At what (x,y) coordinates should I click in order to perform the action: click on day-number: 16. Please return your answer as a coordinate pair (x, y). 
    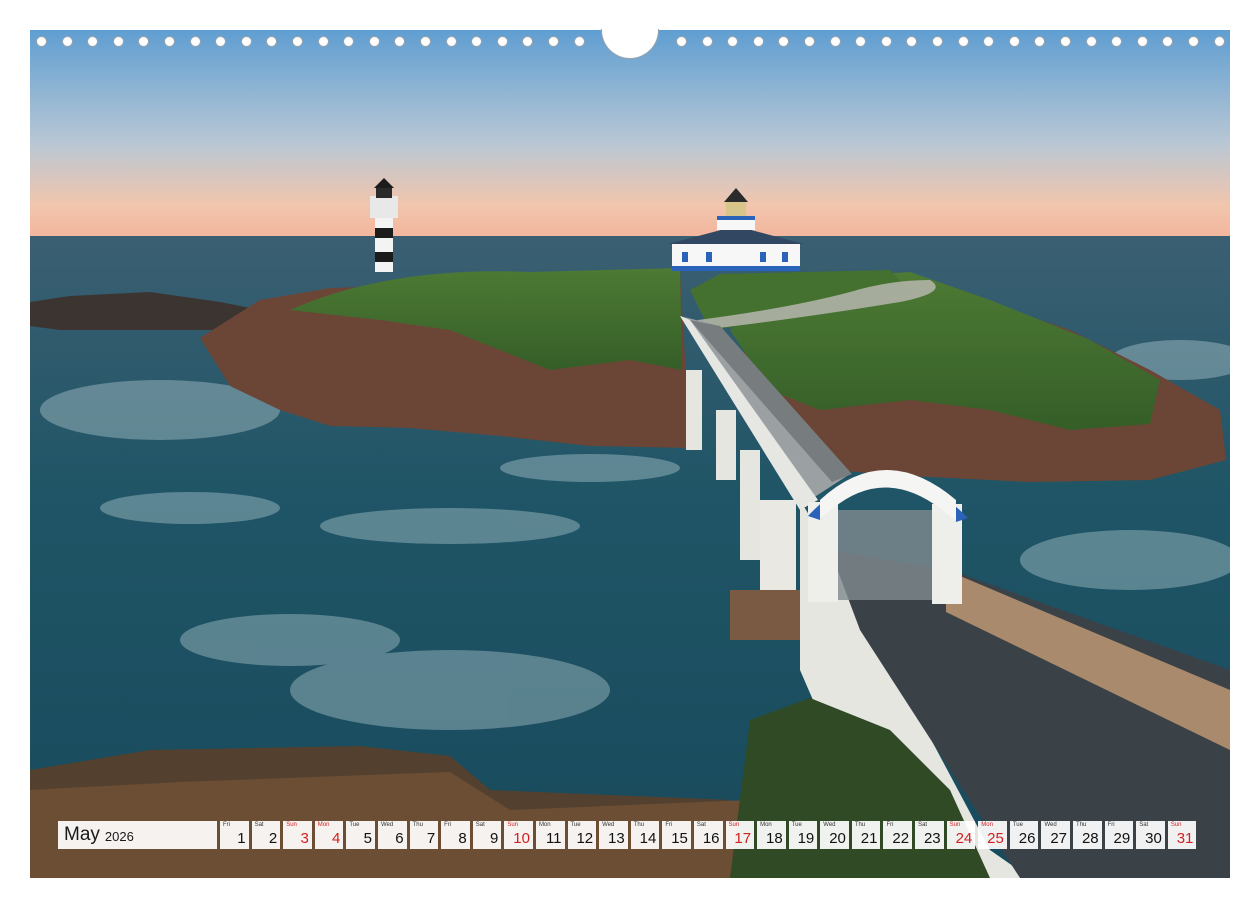
    Looking at the image, I should click on (711, 838).